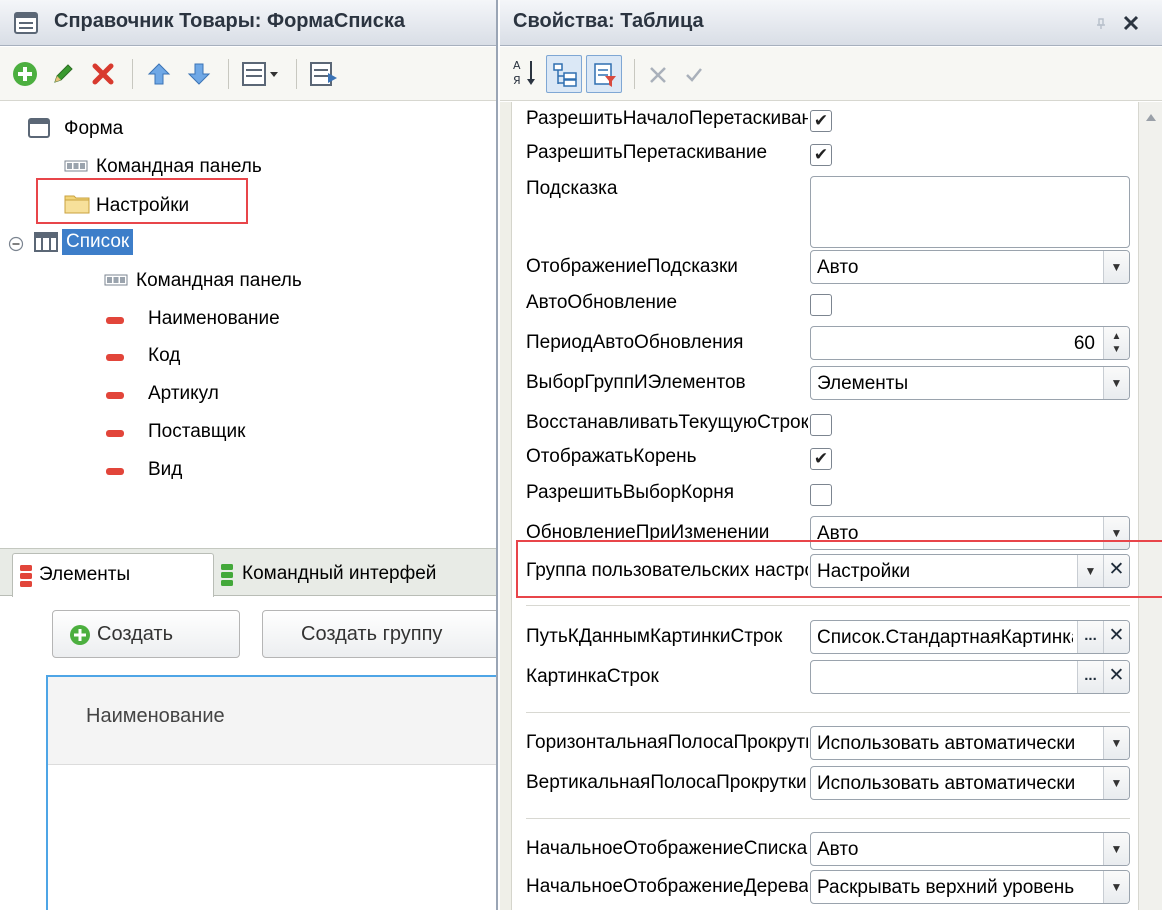  Describe the element at coordinates (1116, 343) in the screenshot. I see `spin-icon: ▲ ▼` at that location.